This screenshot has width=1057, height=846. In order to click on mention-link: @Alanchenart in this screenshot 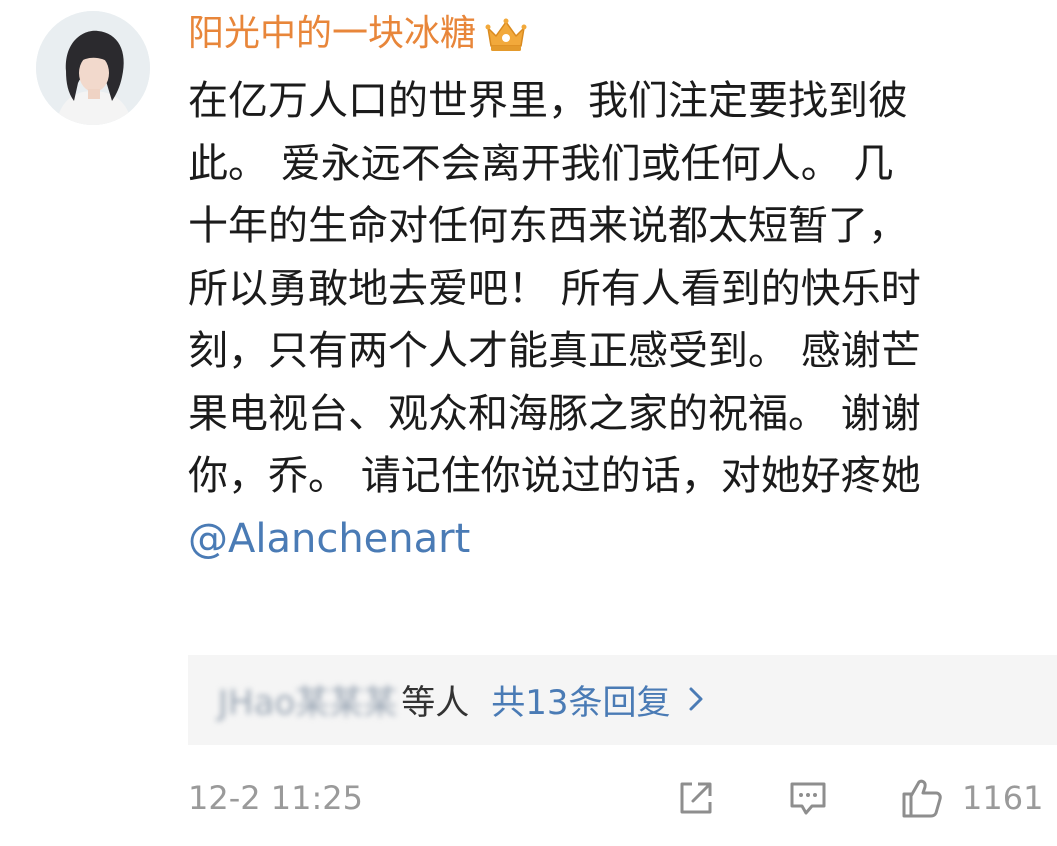, I will do `click(603, 539)`.